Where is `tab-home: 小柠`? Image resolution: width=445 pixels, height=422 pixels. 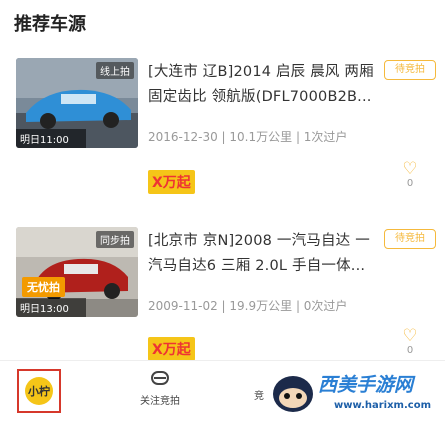 tab-home: 小柠 is located at coordinates (39, 391).